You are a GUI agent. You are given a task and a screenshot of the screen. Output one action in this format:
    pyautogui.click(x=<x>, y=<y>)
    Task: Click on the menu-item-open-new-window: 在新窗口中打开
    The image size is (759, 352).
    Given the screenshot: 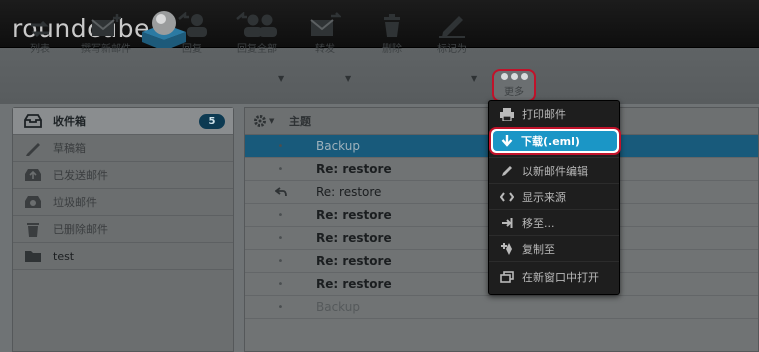 What is the action you would take?
    pyautogui.click(x=554, y=276)
    